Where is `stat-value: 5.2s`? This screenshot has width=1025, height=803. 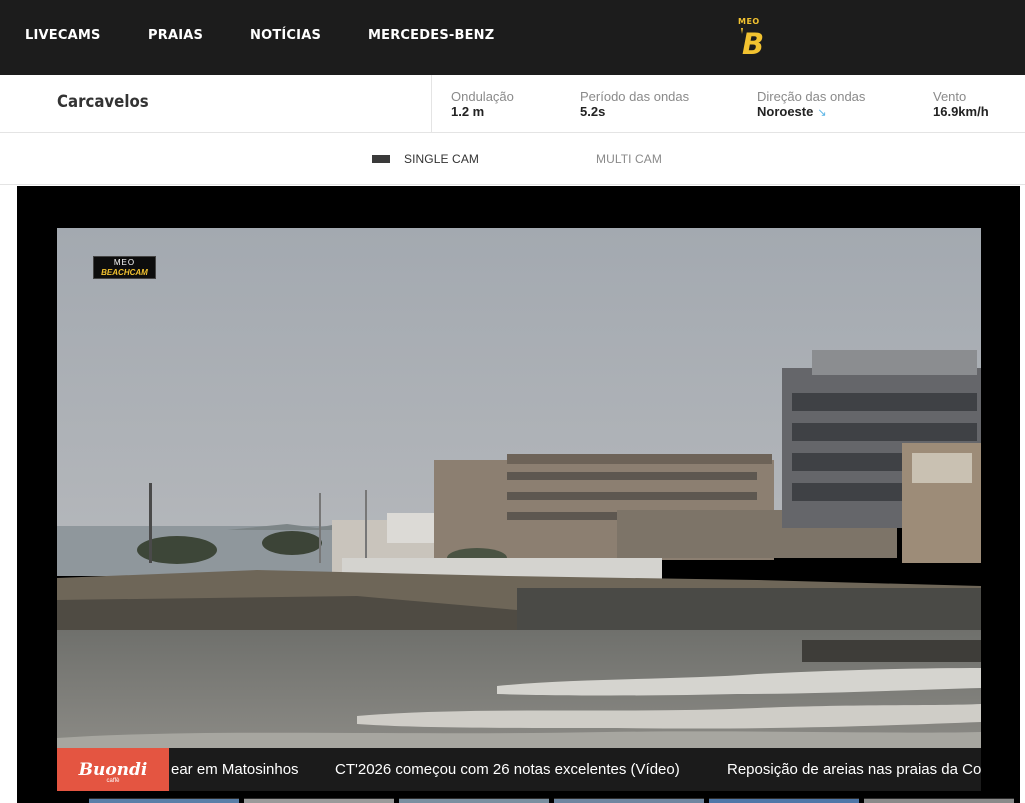
stat-value: 5.2s is located at coordinates (593, 111).